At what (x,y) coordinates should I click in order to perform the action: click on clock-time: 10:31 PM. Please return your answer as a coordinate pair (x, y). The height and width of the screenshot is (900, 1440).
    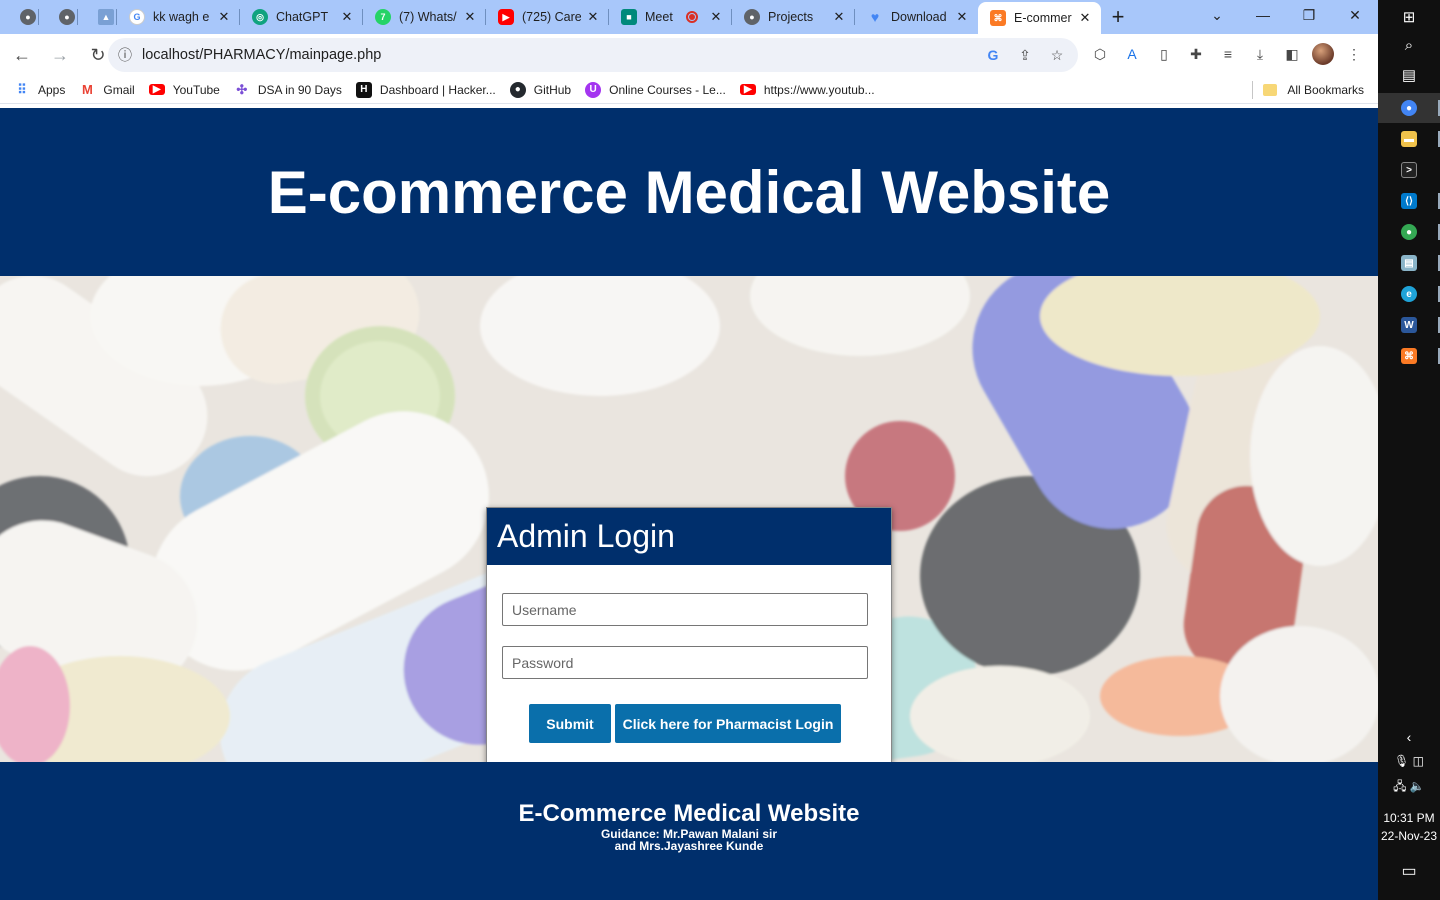
    Looking at the image, I should click on (1409, 818).